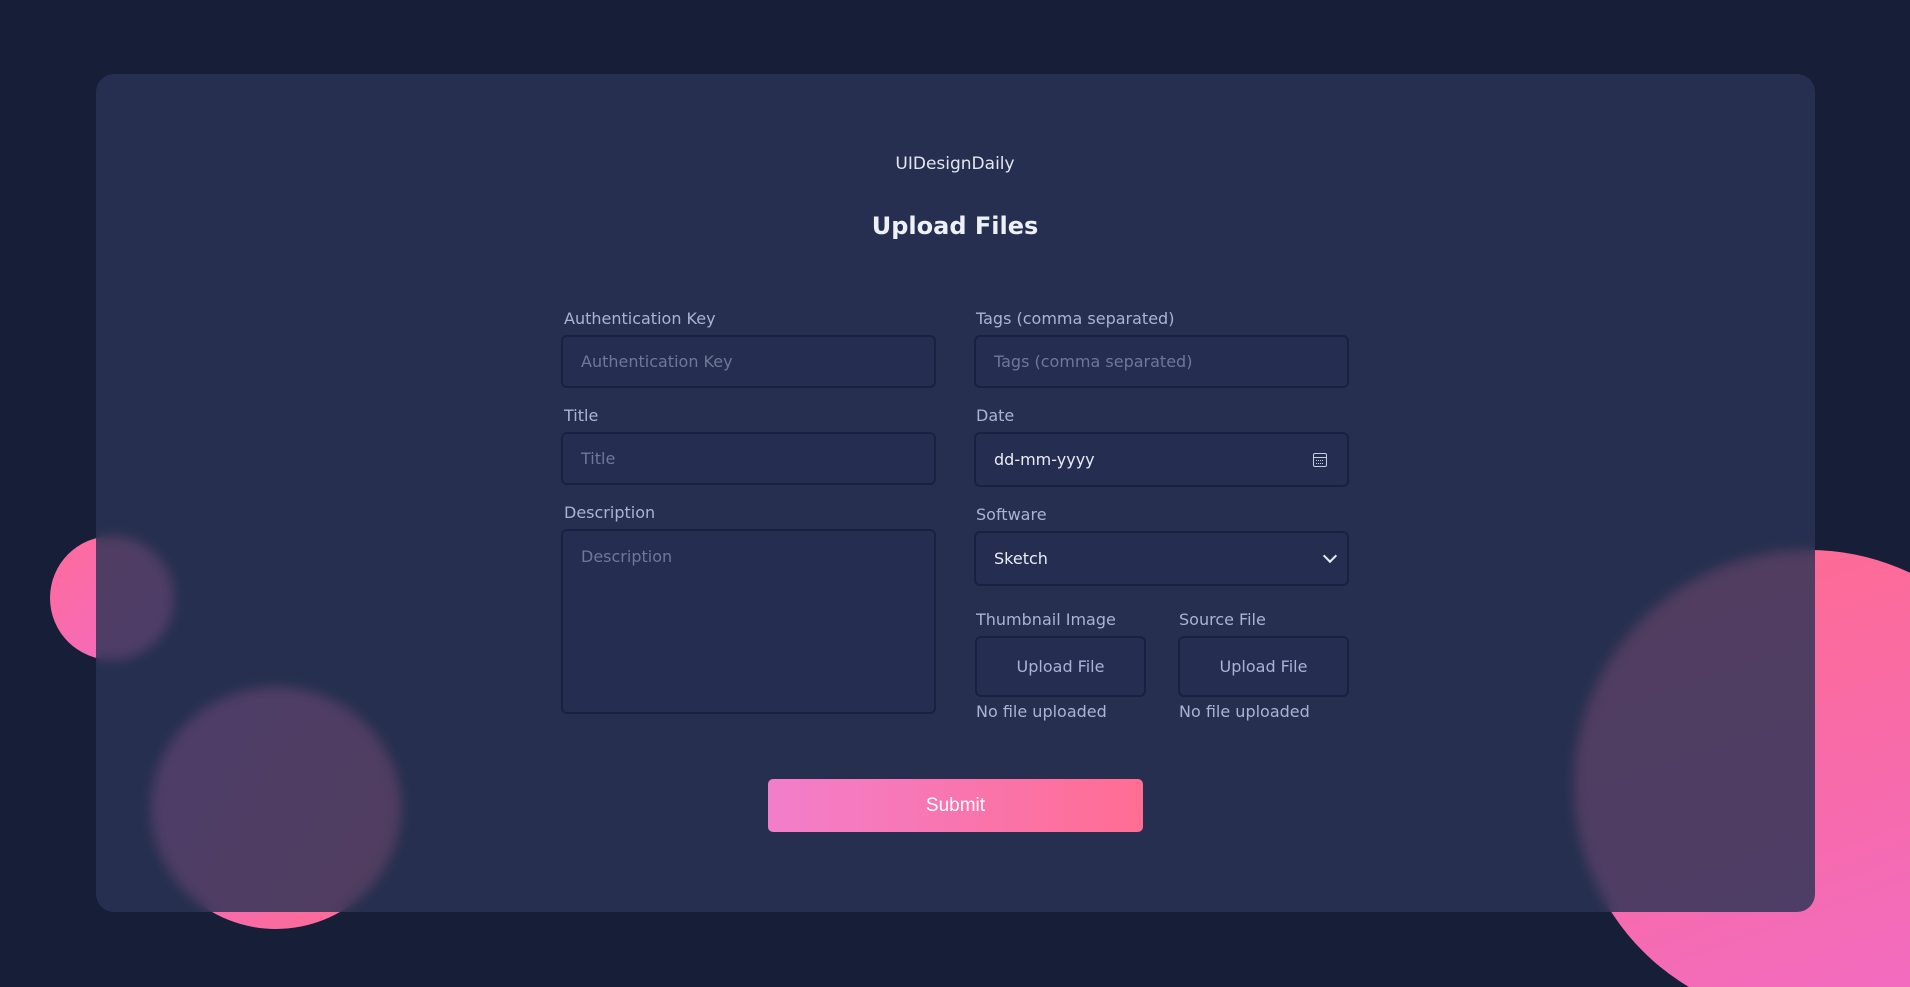  I want to click on date-input: dd-mm-yyyy, so click(1161, 459).